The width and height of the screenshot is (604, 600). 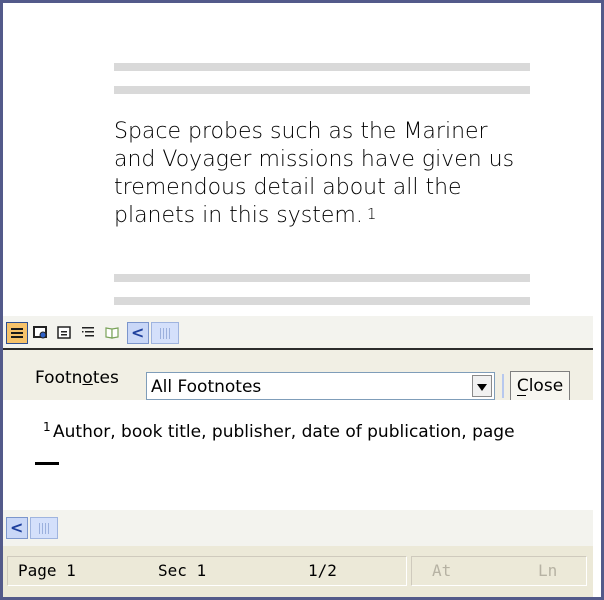 I want to click on print-layout-icon, so click(x=64, y=332).